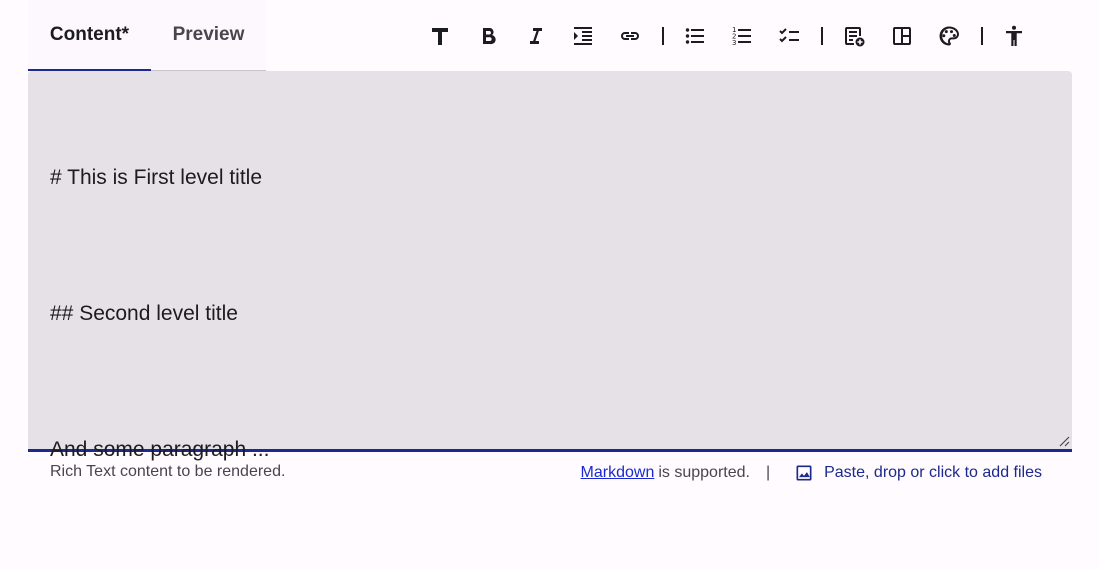 The height and width of the screenshot is (569, 1099). What do you see at coordinates (168, 471) in the screenshot?
I see `helper-text: Rich Text content to be rendered.` at bounding box center [168, 471].